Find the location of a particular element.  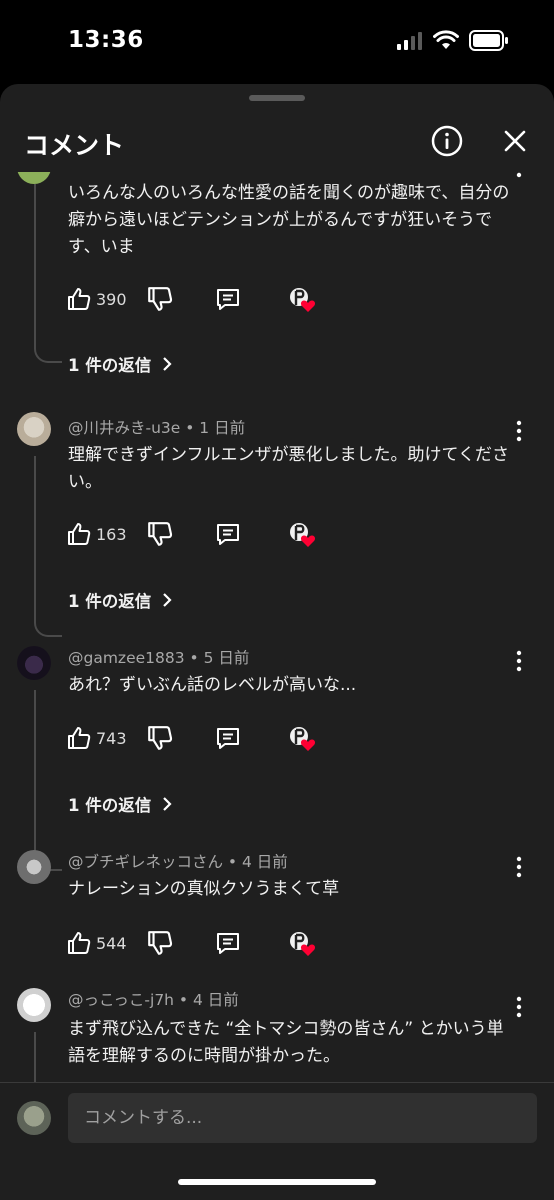

my-avatar is located at coordinates (34, 1118).